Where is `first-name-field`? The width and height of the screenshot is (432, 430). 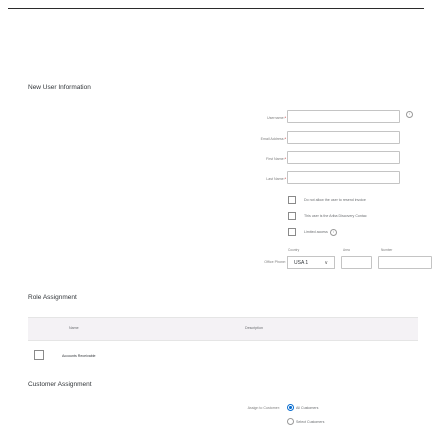 first-name-field is located at coordinates (343, 157).